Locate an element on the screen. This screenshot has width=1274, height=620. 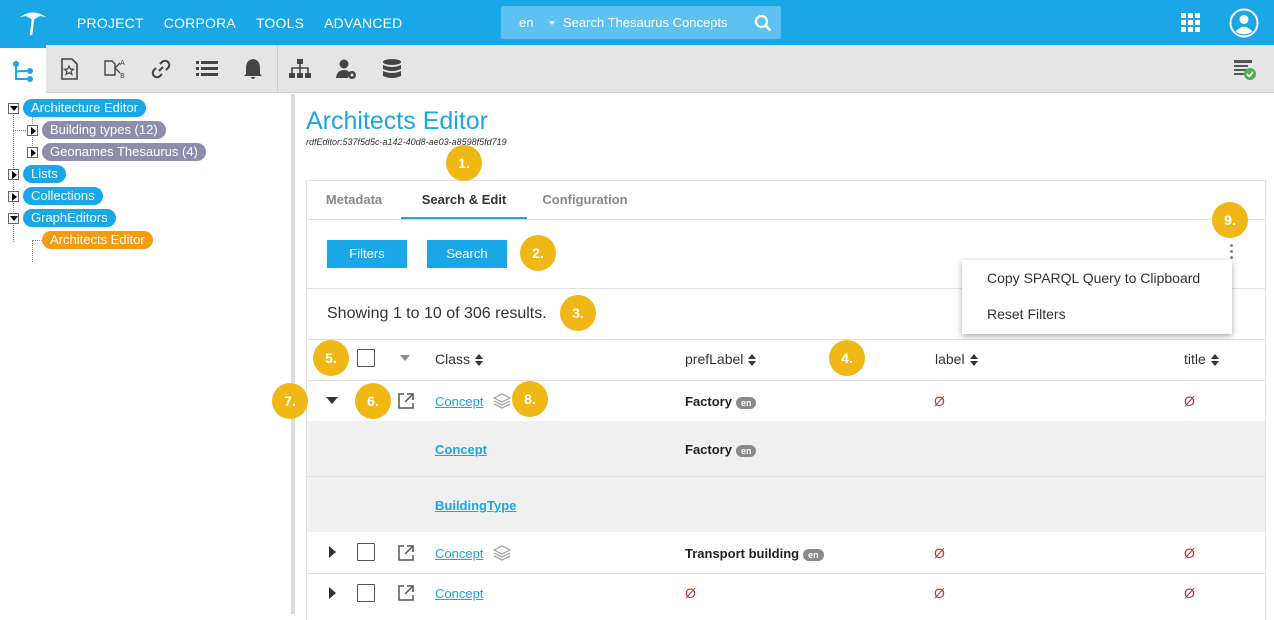
relations-button: AB is located at coordinates (115, 69).